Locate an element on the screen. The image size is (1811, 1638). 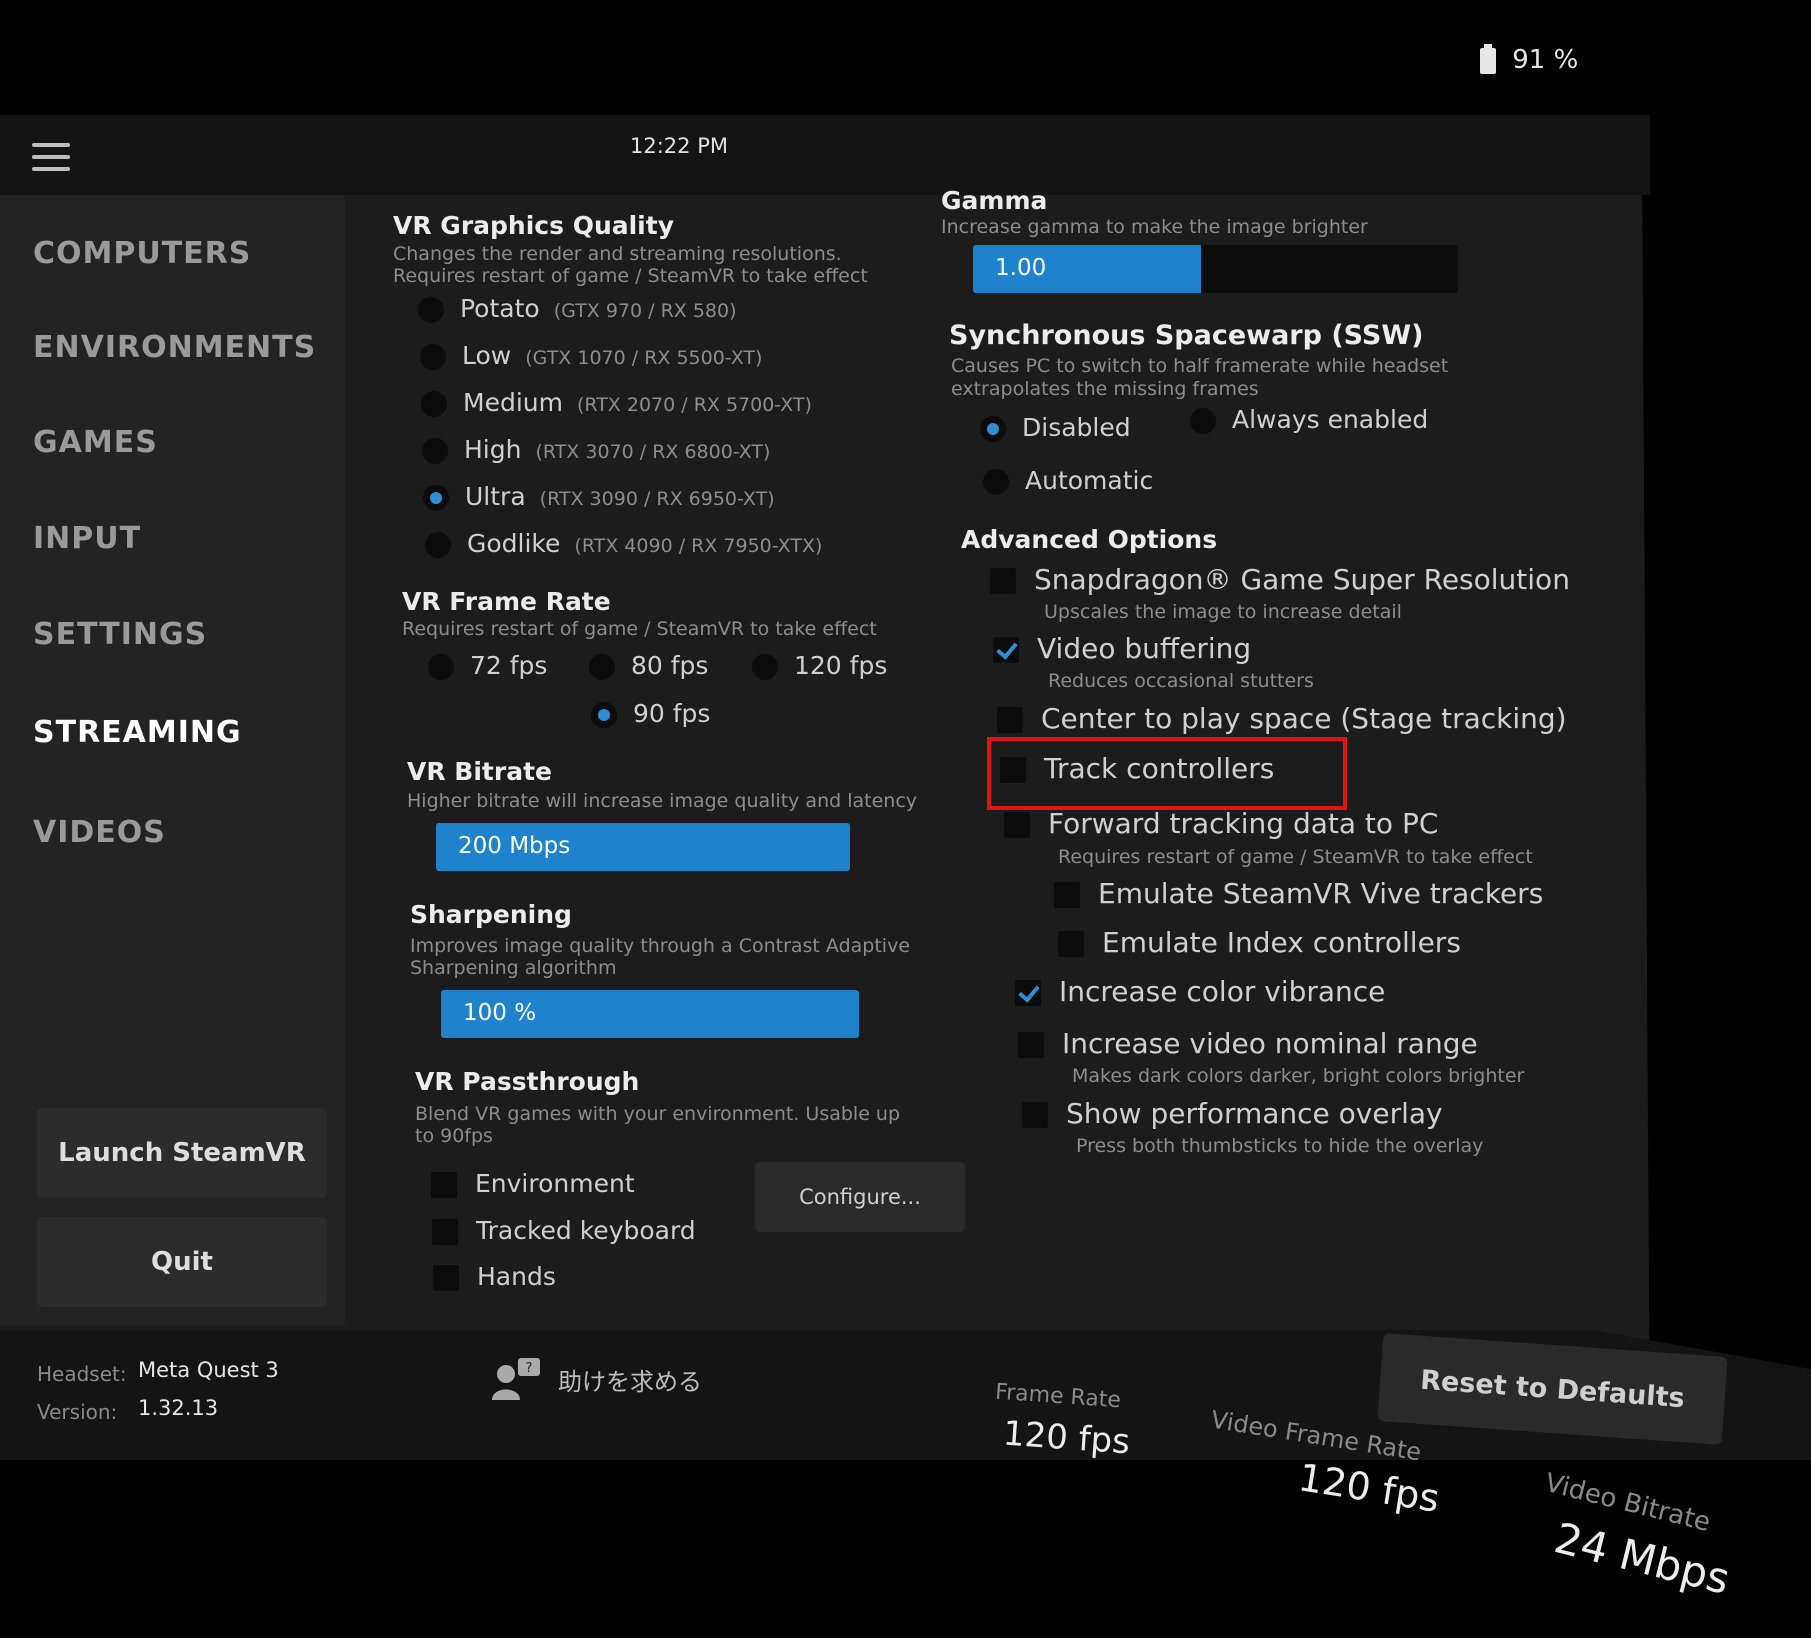
advanced-option-video-buffering: Video buffering is located at coordinates (1122, 648).